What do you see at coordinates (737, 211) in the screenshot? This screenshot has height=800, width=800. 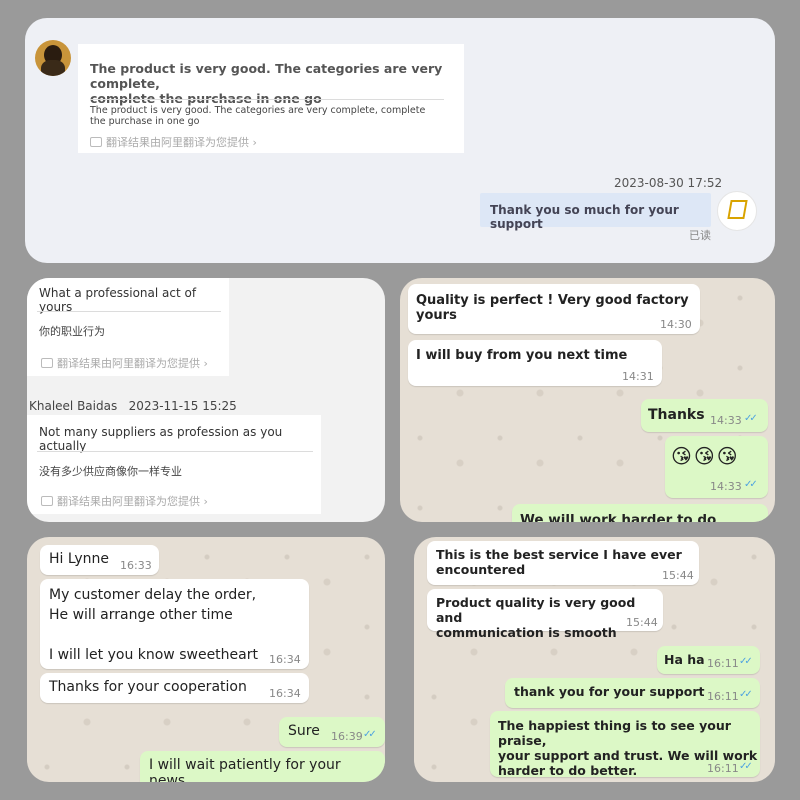 I see `supplier-logo-avatar` at bounding box center [737, 211].